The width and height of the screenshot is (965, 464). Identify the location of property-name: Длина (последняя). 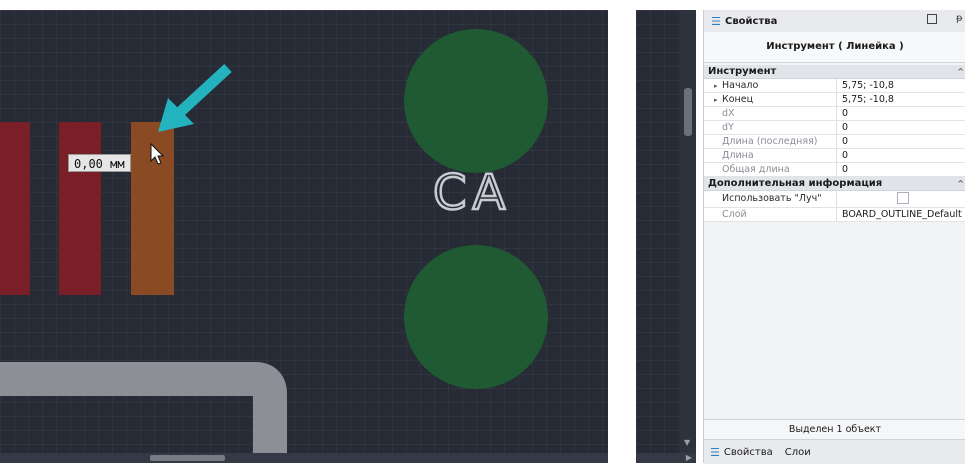
(770, 141).